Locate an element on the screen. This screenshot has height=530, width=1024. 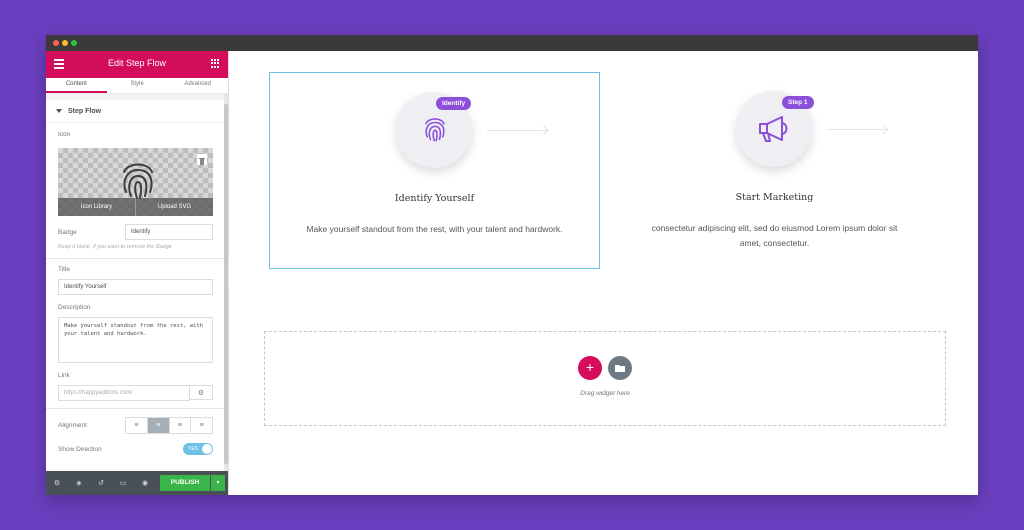
trash-icon is located at coordinates (202, 159).